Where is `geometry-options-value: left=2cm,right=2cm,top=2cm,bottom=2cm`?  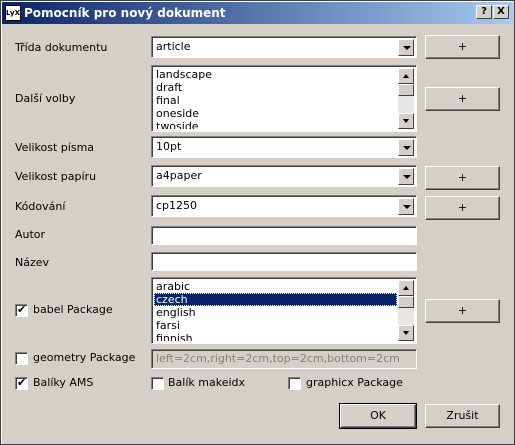 geometry-options-value: left=2cm,right=2cm,top=2cm,bottom=2cm is located at coordinates (278, 358).